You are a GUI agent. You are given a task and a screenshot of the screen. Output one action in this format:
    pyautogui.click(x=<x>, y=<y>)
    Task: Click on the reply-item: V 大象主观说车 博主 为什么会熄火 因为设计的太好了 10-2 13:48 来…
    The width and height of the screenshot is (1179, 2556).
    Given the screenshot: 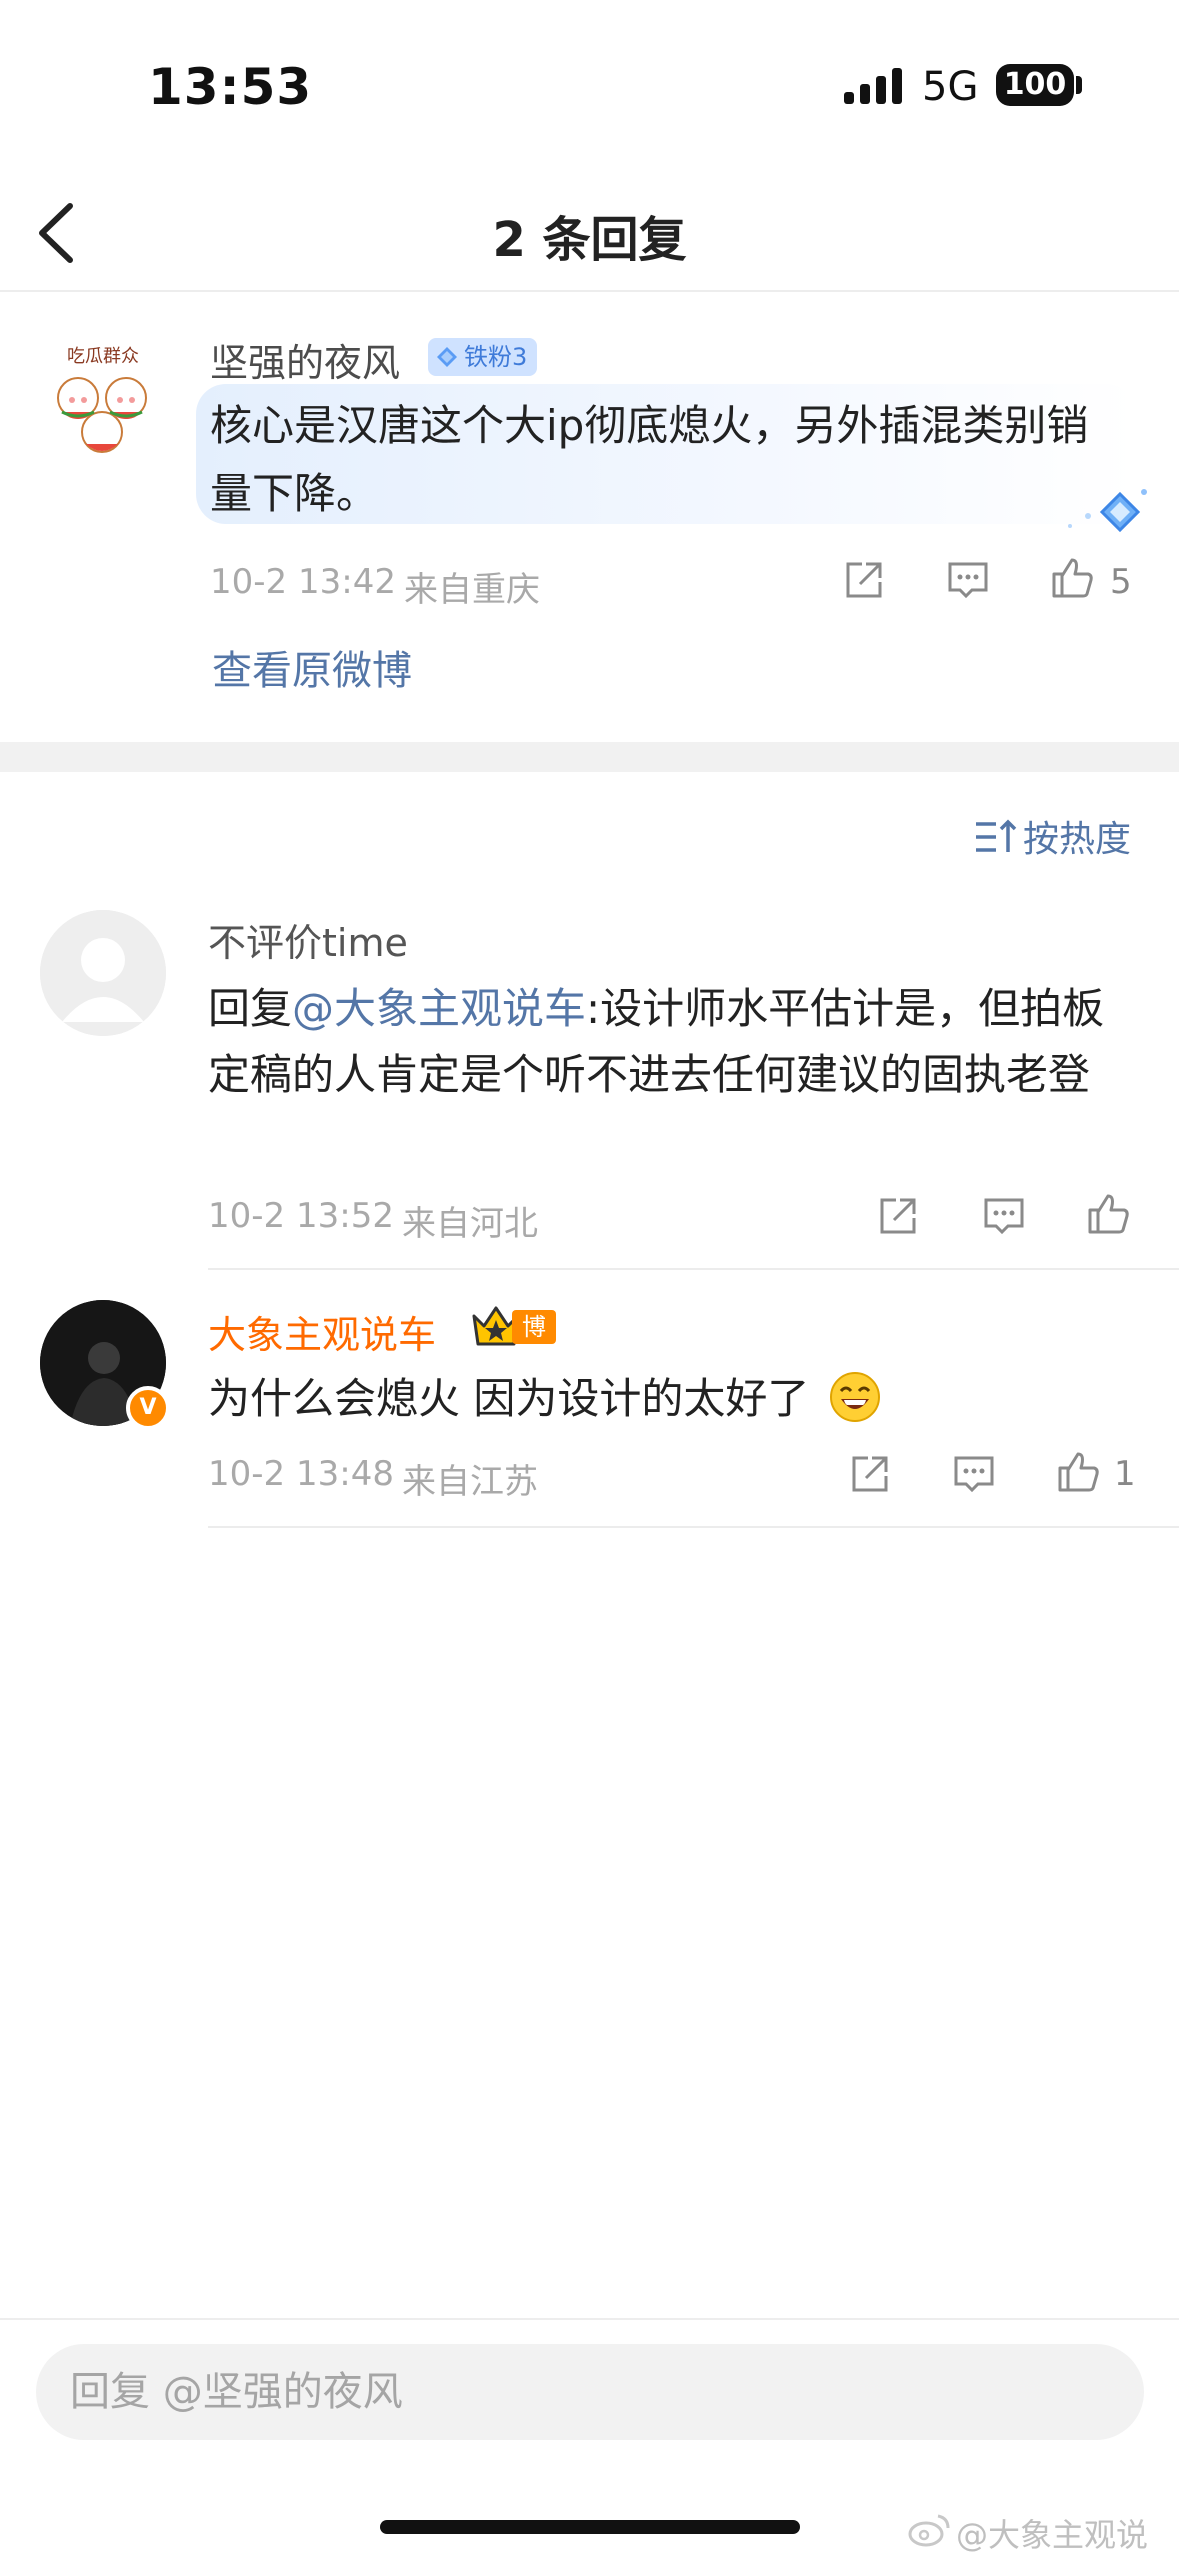 What is the action you would take?
    pyautogui.click(x=589, y=1400)
    